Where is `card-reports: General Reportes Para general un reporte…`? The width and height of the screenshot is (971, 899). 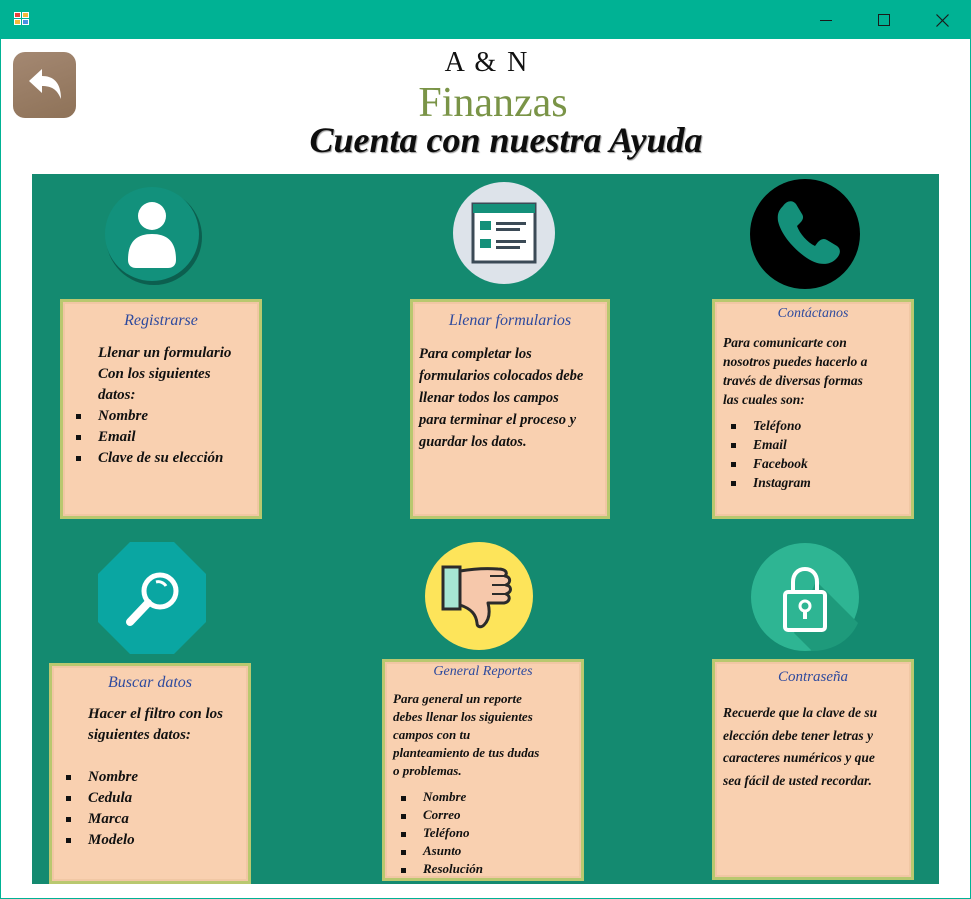
card-reports: General Reportes Para general un reporte… is located at coordinates (483, 770).